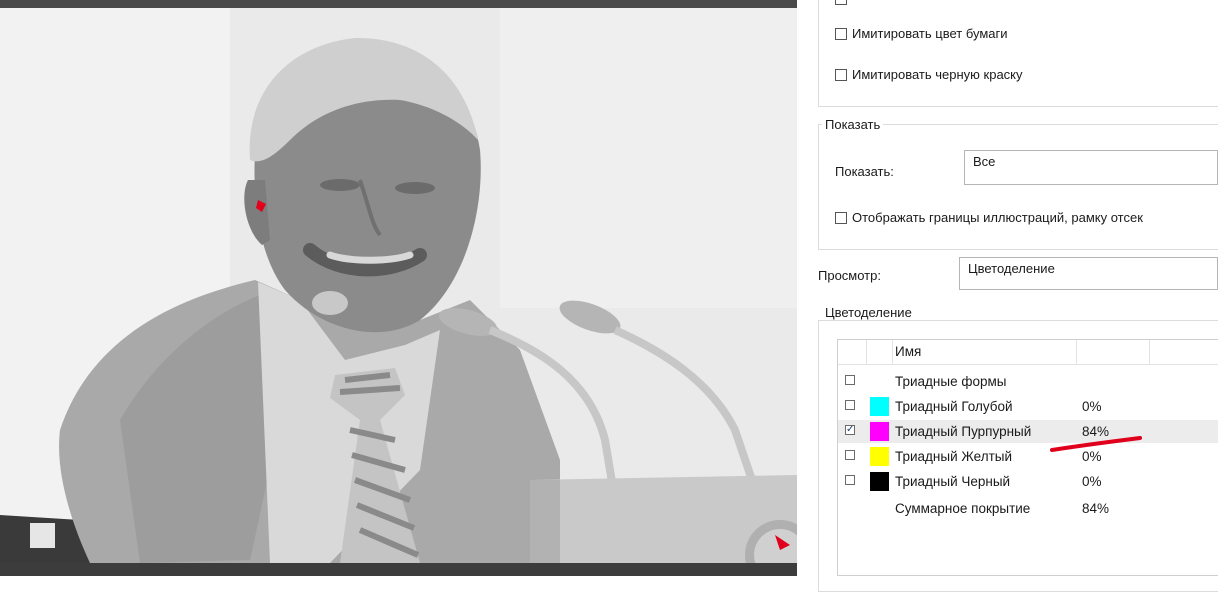 The height and width of the screenshot is (592, 1218). What do you see at coordinates (852, 352) in the screenshot?
I see `header-check-col` at bounding box center [852, 352].